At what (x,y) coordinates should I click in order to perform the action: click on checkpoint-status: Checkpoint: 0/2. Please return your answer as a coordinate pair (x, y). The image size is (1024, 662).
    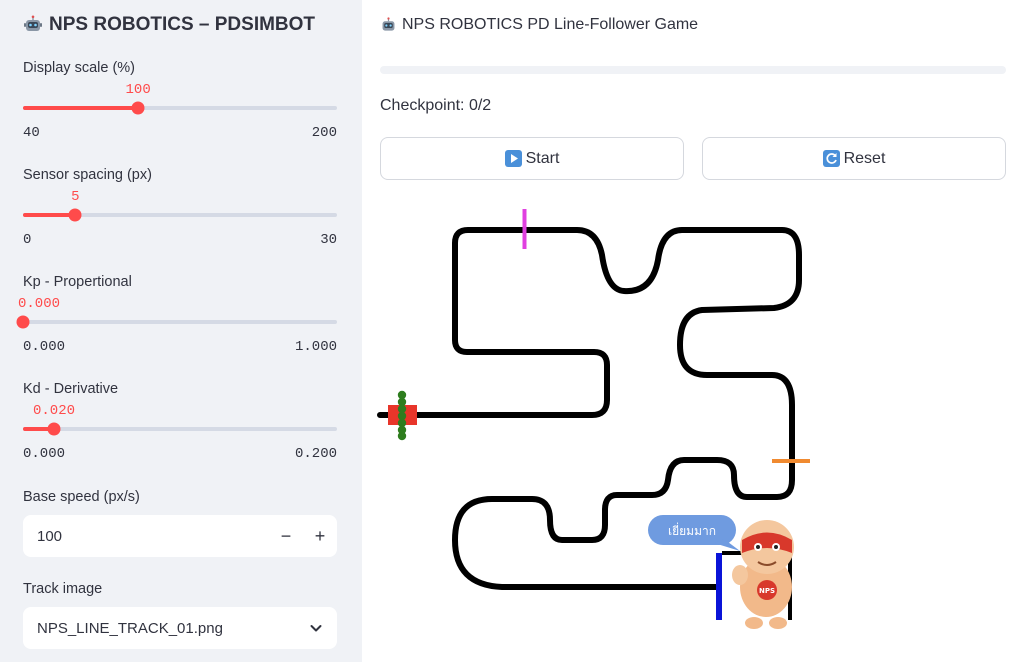
    Looking at the image, I should click on (436, 105).